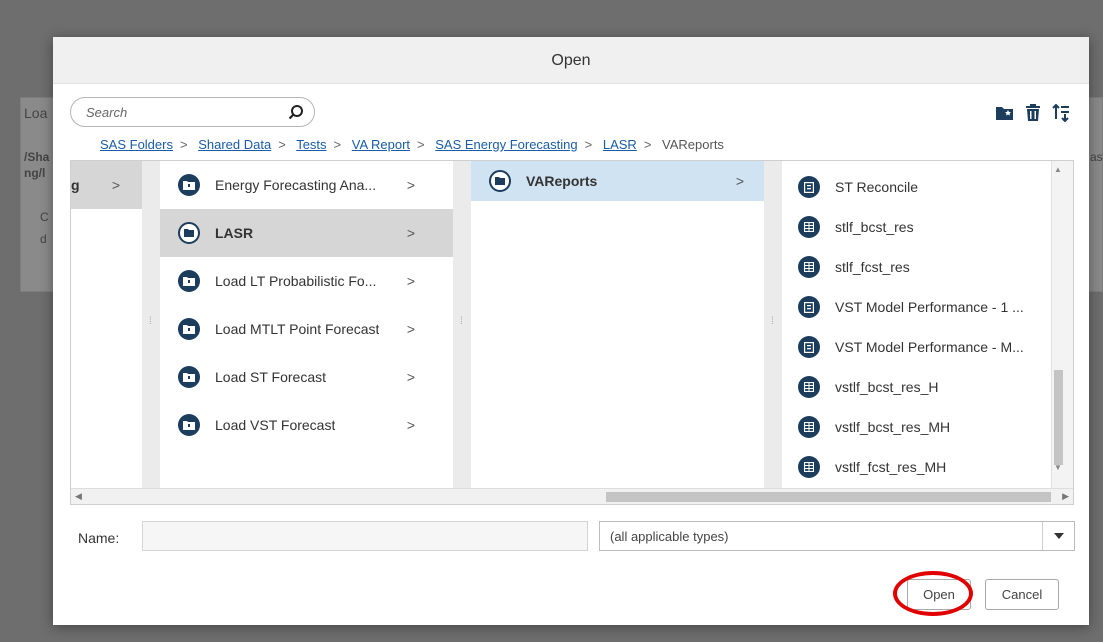 The width and height of the screenshot is (1103, 642). I want to click on report-item: ST Reconcile, so click(916, 187).